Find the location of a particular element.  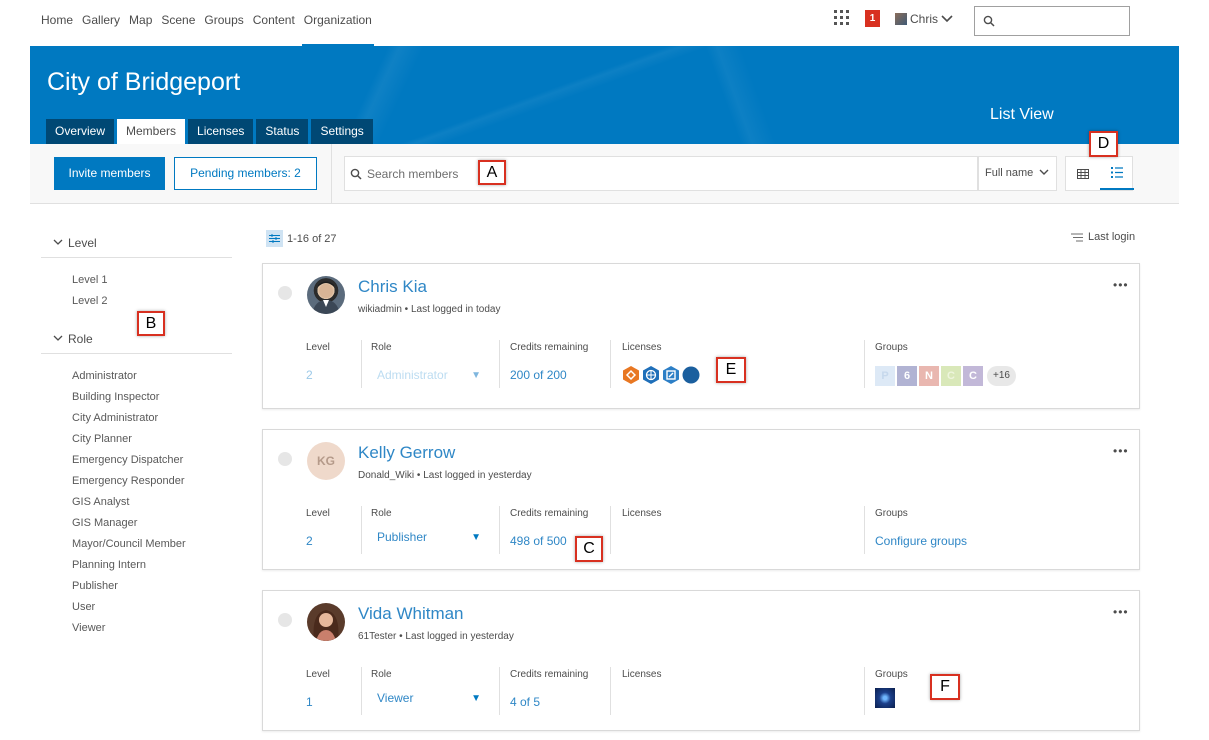

group-thumbnail is located at coordinates (885, 698).